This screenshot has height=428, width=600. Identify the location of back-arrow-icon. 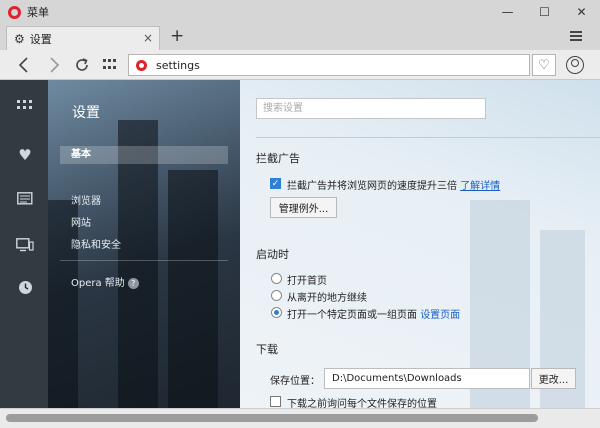
(23, 65).